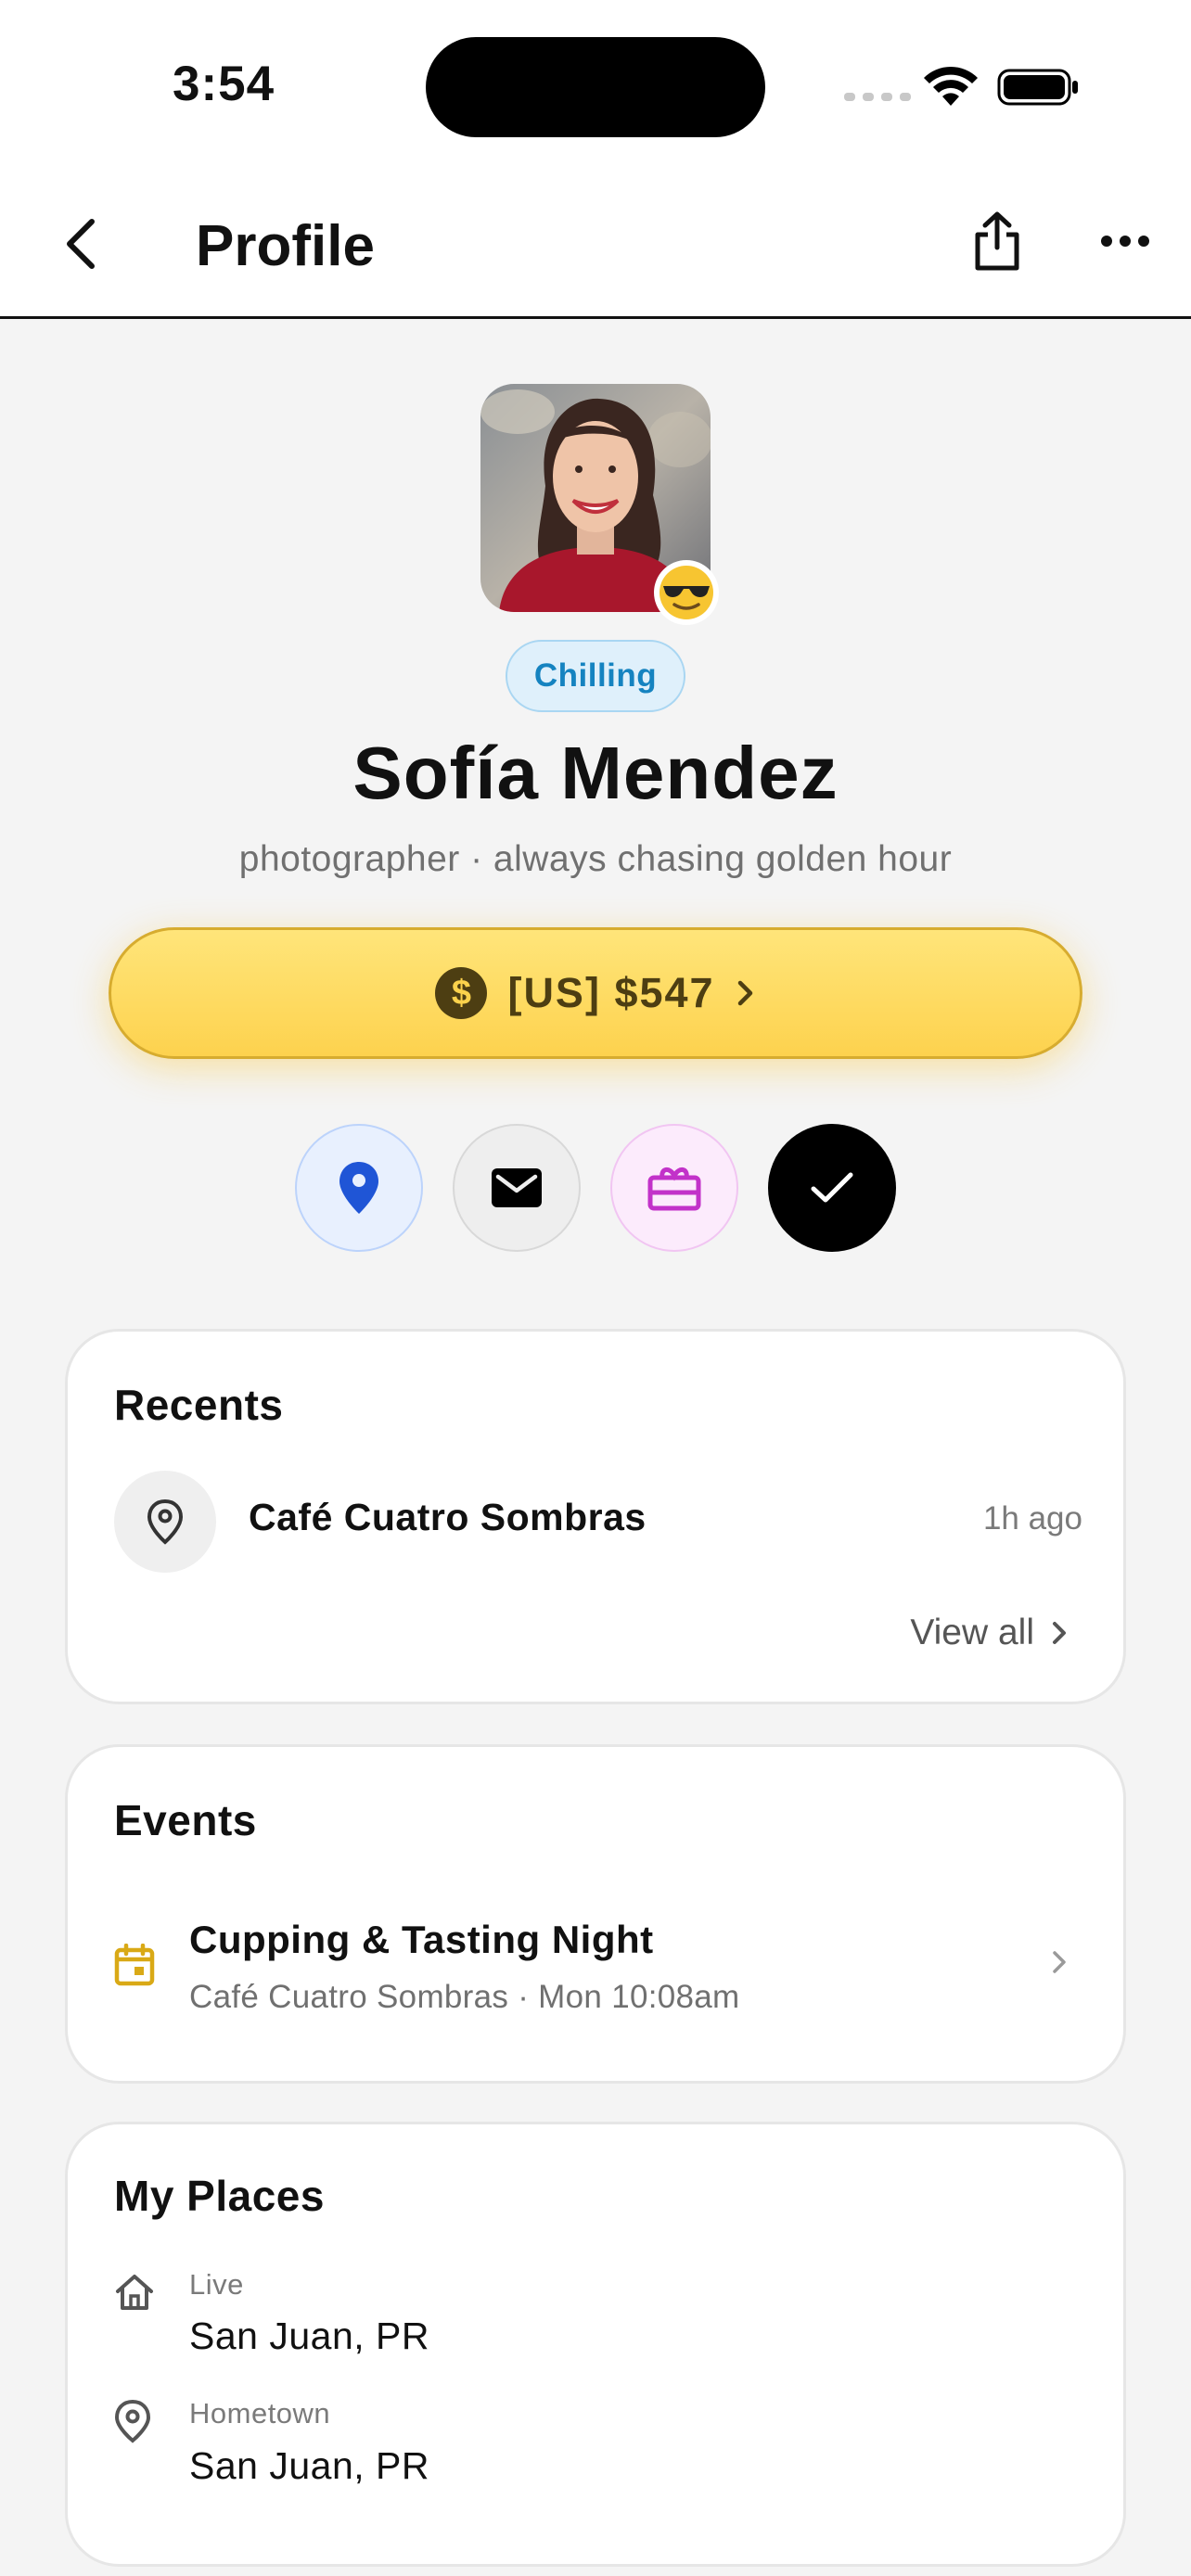  I want to click on list-item: Café Cuatro Sombras 1h ago, so click(598, 1522).